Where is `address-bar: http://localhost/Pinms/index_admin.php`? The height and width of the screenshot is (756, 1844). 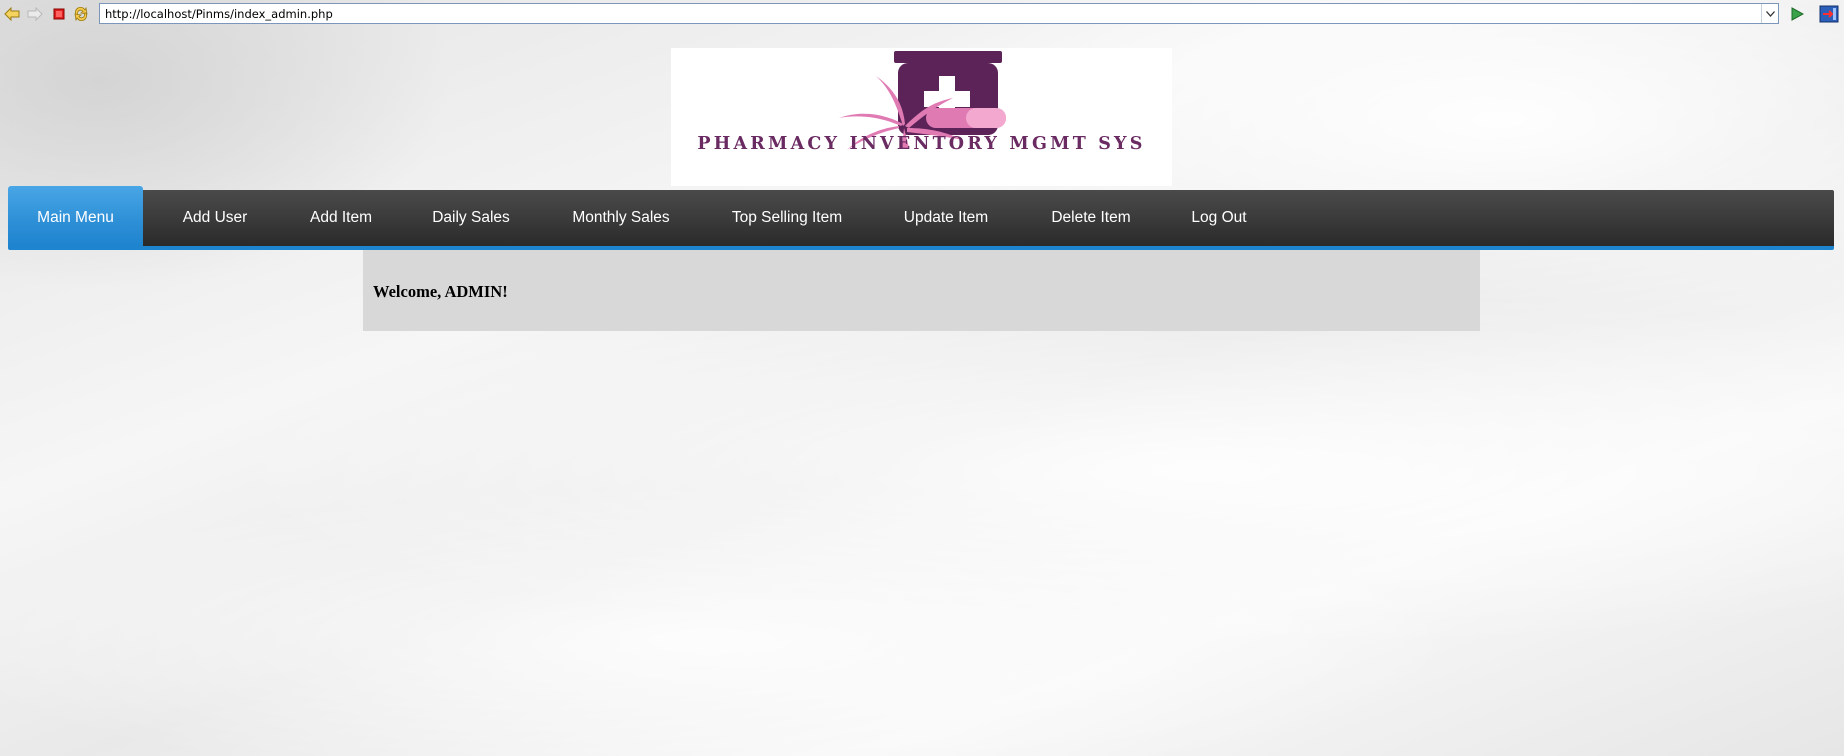 address-bar: http://localhost/Pinms/index_admin.php is located at coordinates (939, 13).